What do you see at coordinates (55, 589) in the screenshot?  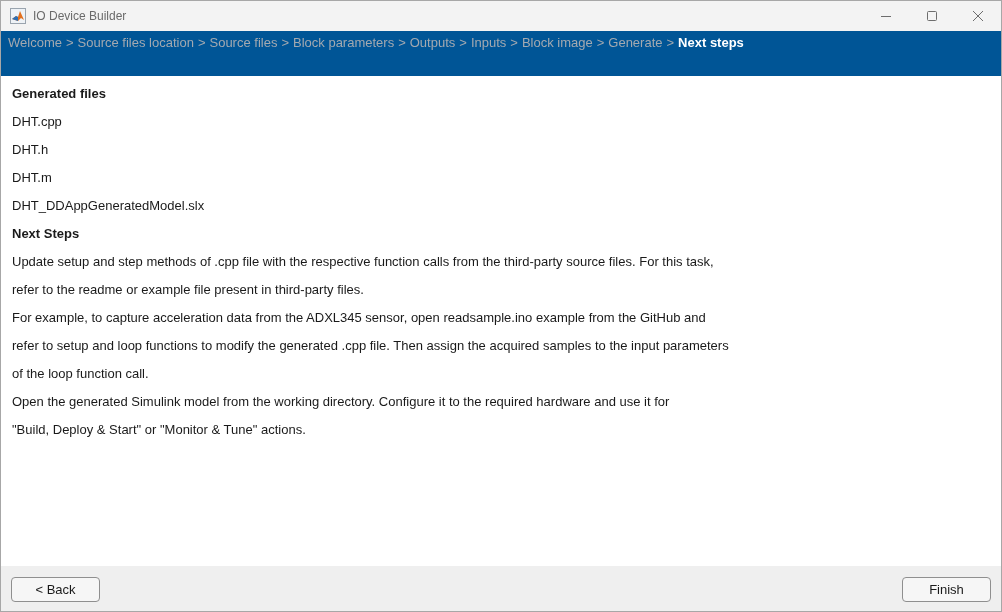 I see `back-button: < Back` at bounding box center [55, 589].